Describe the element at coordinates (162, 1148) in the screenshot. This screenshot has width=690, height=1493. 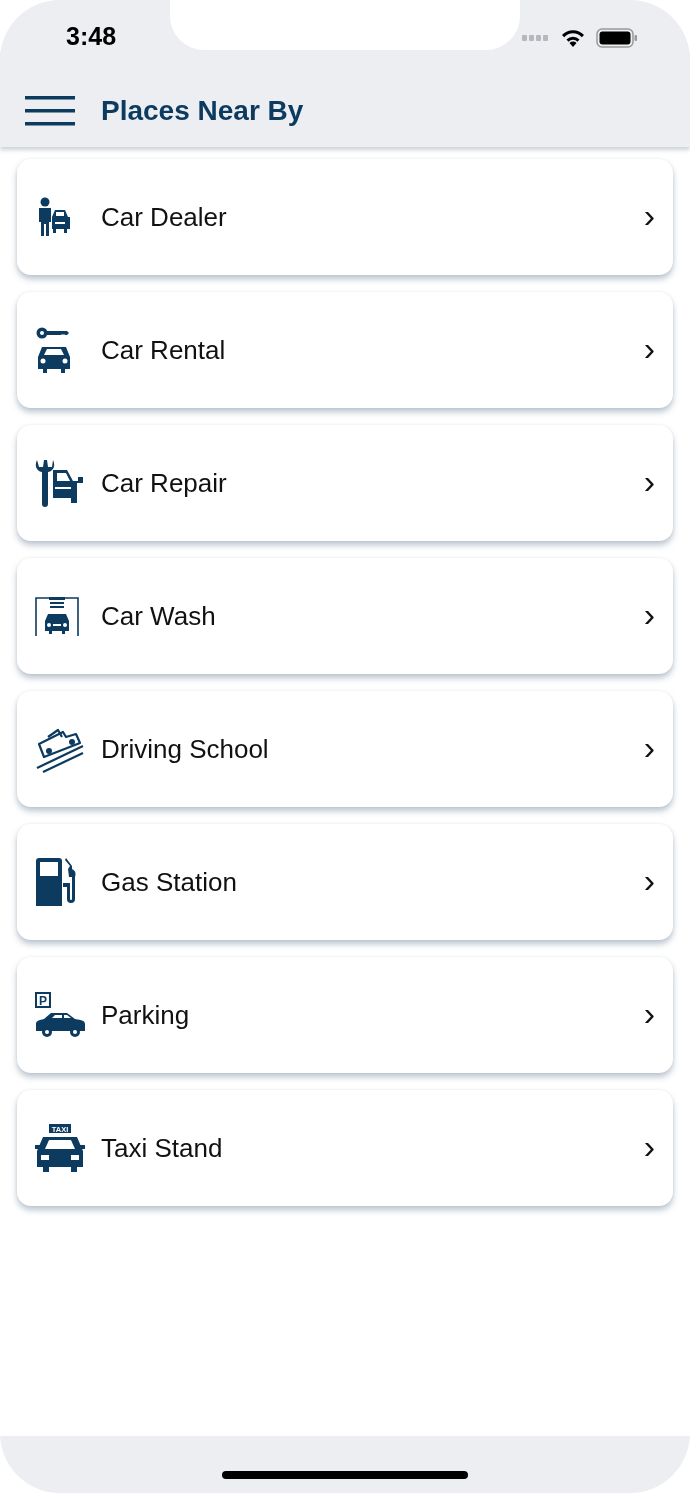
I see `place-label: Taxi Stand` at that location.